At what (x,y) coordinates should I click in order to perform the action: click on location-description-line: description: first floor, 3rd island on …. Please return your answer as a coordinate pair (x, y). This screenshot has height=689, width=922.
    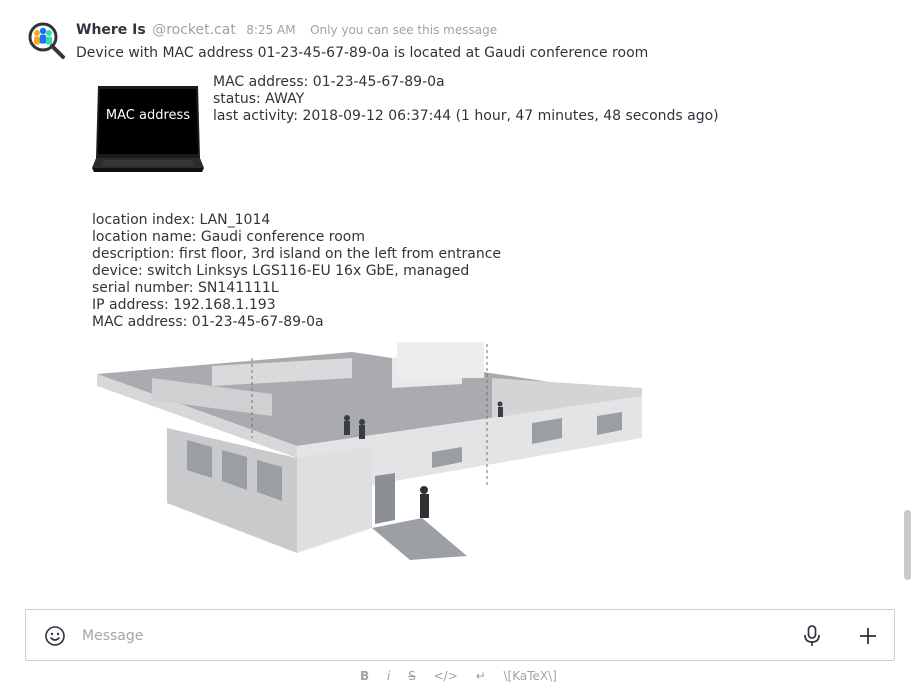
    Looking at the image, I should click on (297, 254).